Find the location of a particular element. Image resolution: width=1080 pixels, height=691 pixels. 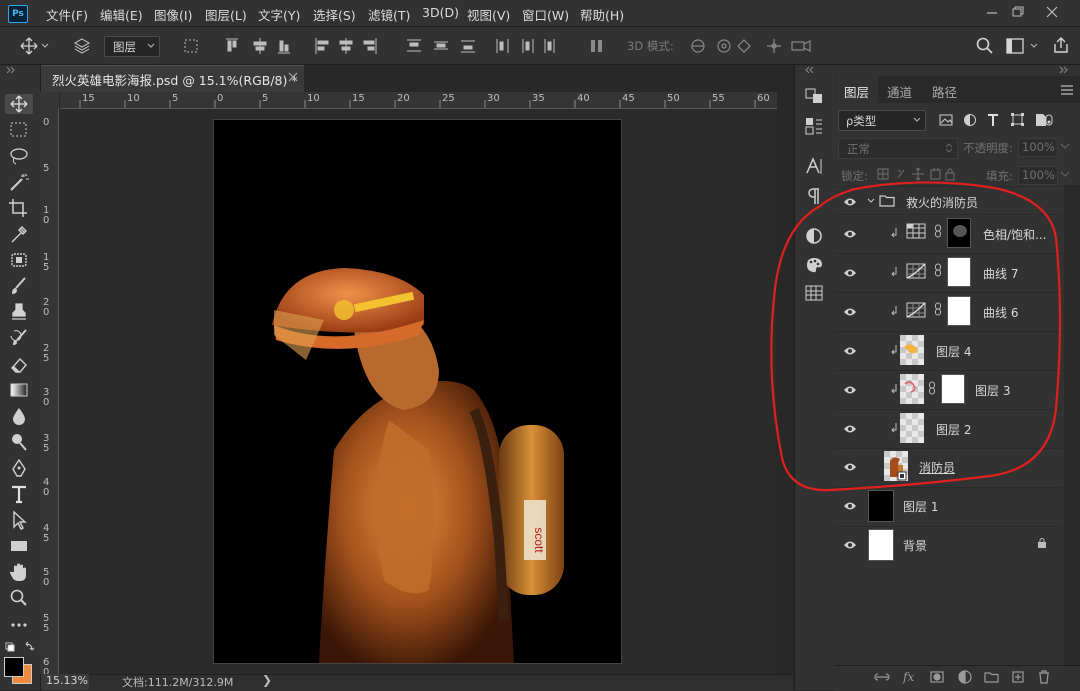

ruler-label: 2 0 is located at coordinates (46, 307).